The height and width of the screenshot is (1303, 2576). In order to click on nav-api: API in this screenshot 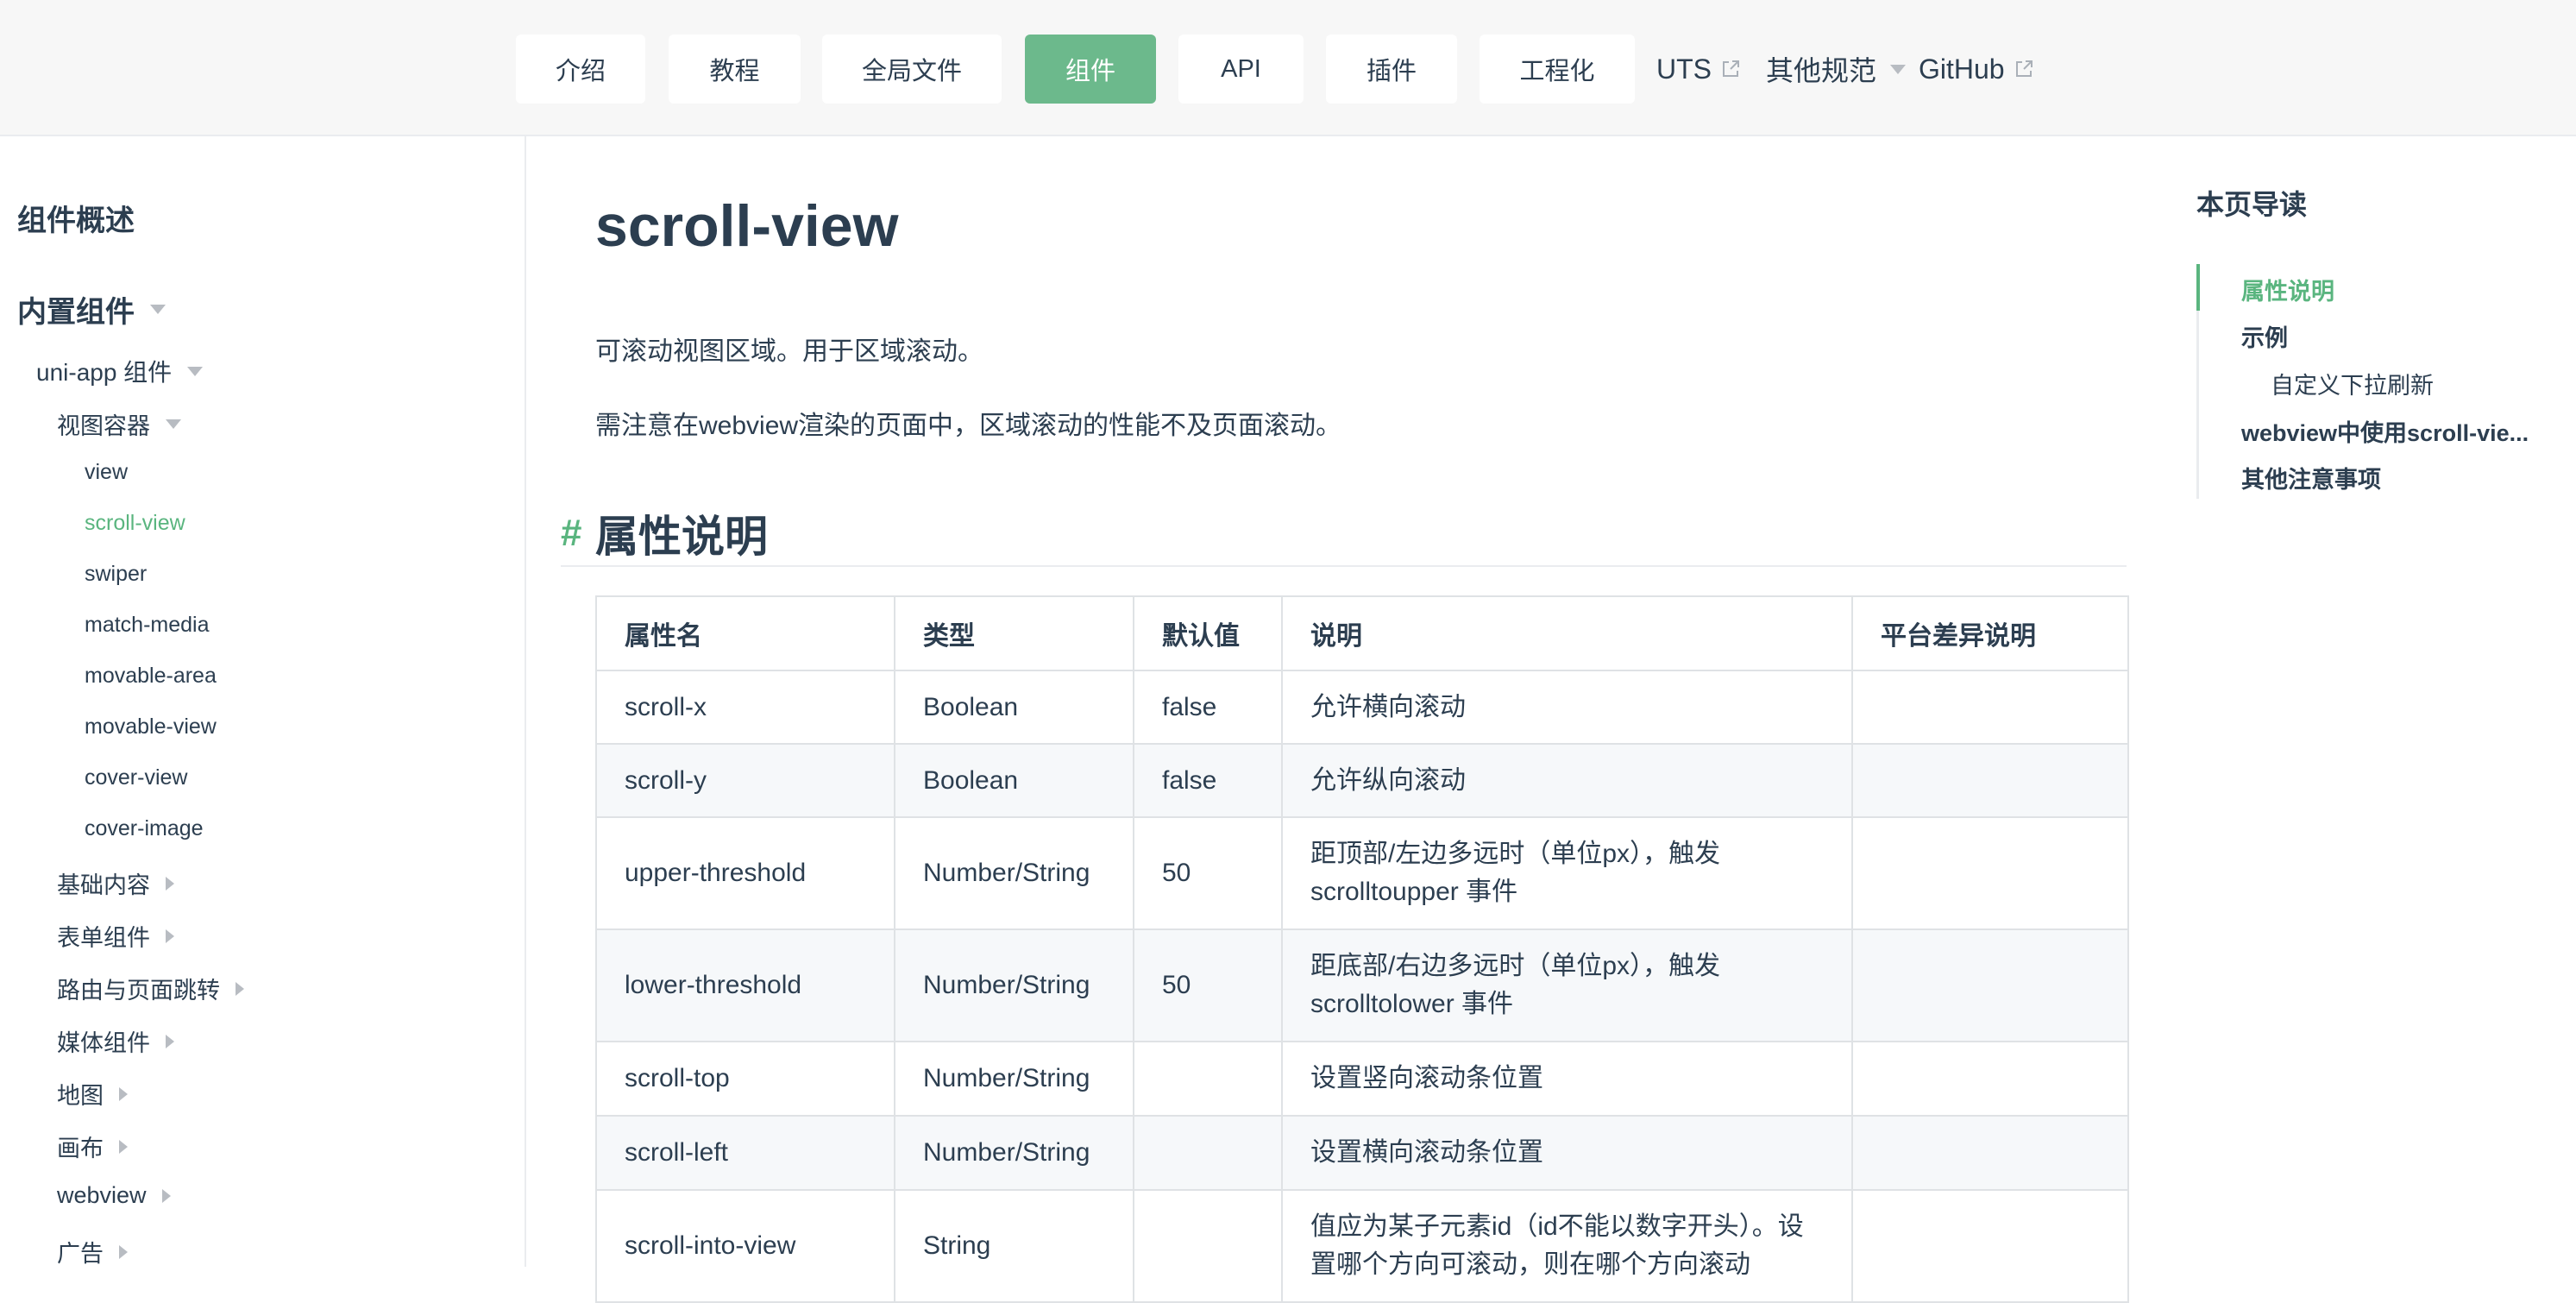, I will do `click(1241, 70)`.